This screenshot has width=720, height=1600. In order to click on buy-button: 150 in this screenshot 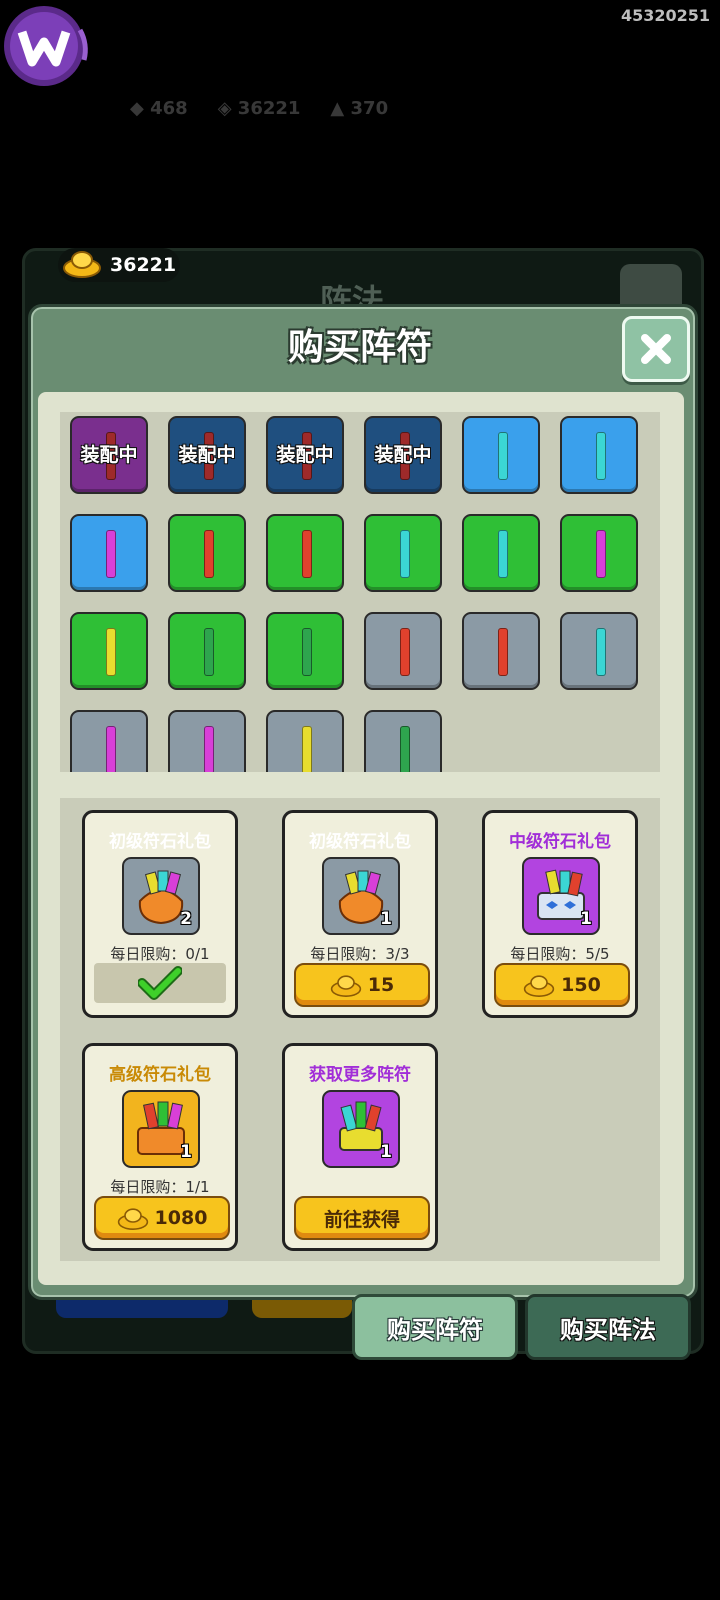, I will do `click(562, 985)`.